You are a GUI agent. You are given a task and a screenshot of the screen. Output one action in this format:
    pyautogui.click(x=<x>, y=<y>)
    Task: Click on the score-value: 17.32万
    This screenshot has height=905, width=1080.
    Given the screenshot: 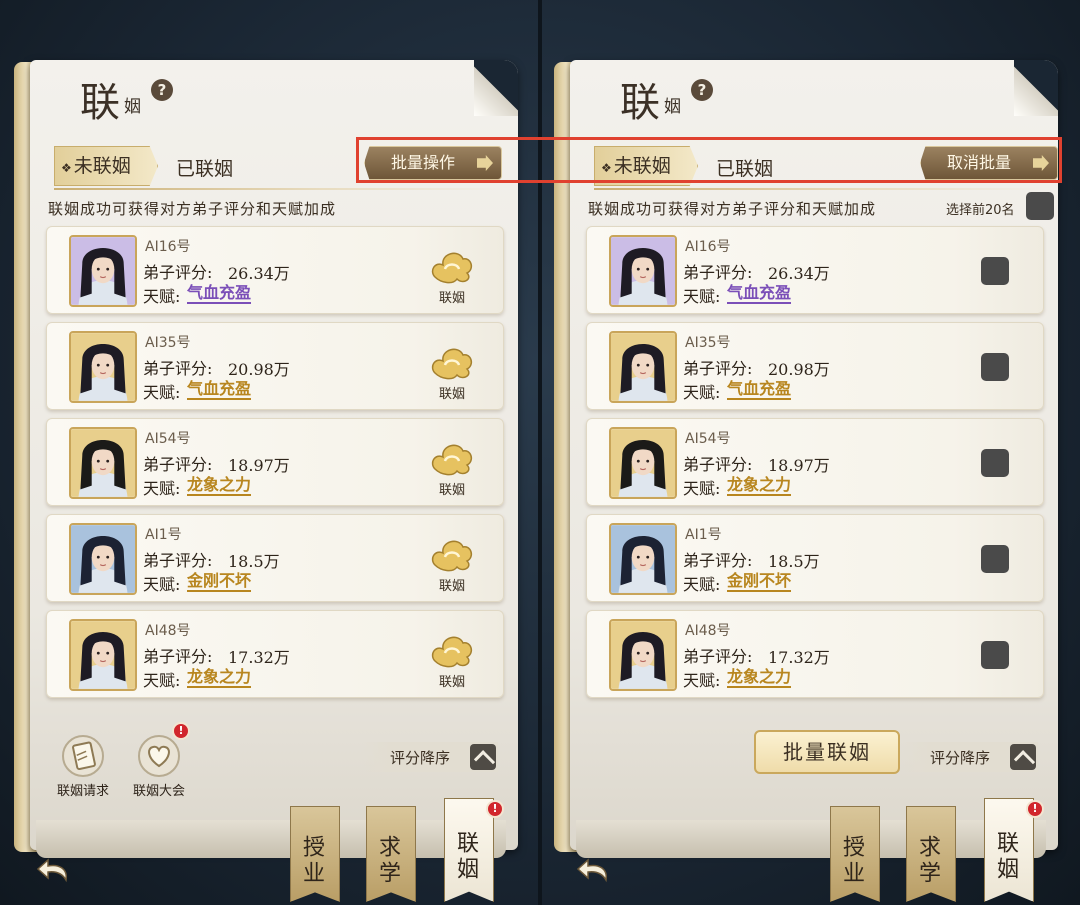 What is the action you would take?
    pyautogui.click(x=799, y=657)
    